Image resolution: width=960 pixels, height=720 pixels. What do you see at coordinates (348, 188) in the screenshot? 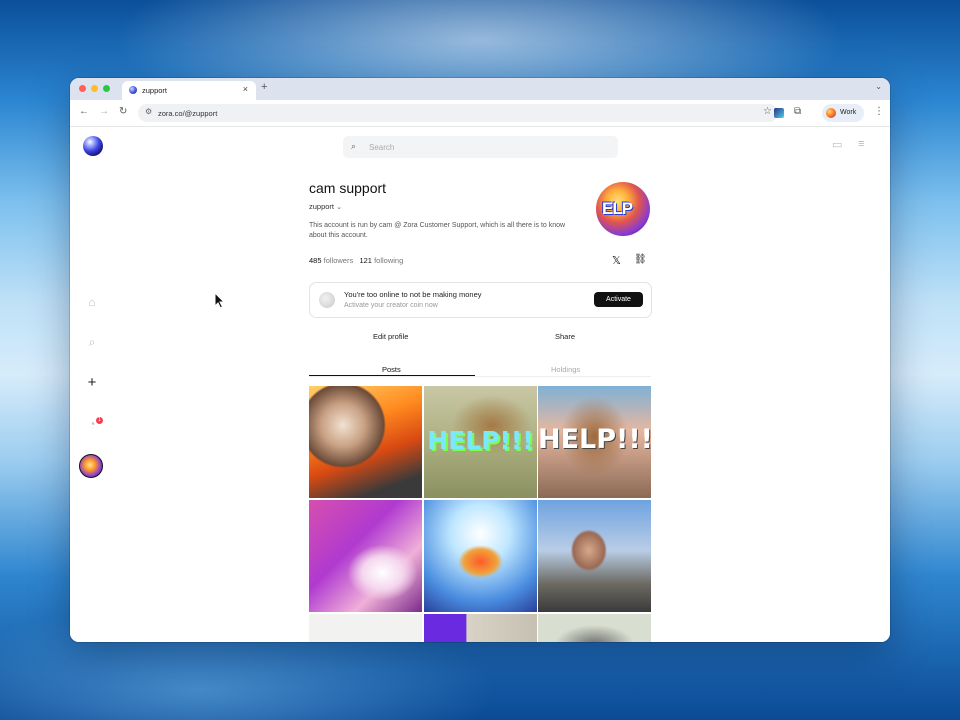
I see `profile-name: cam support` at bounding box center [348, 188].